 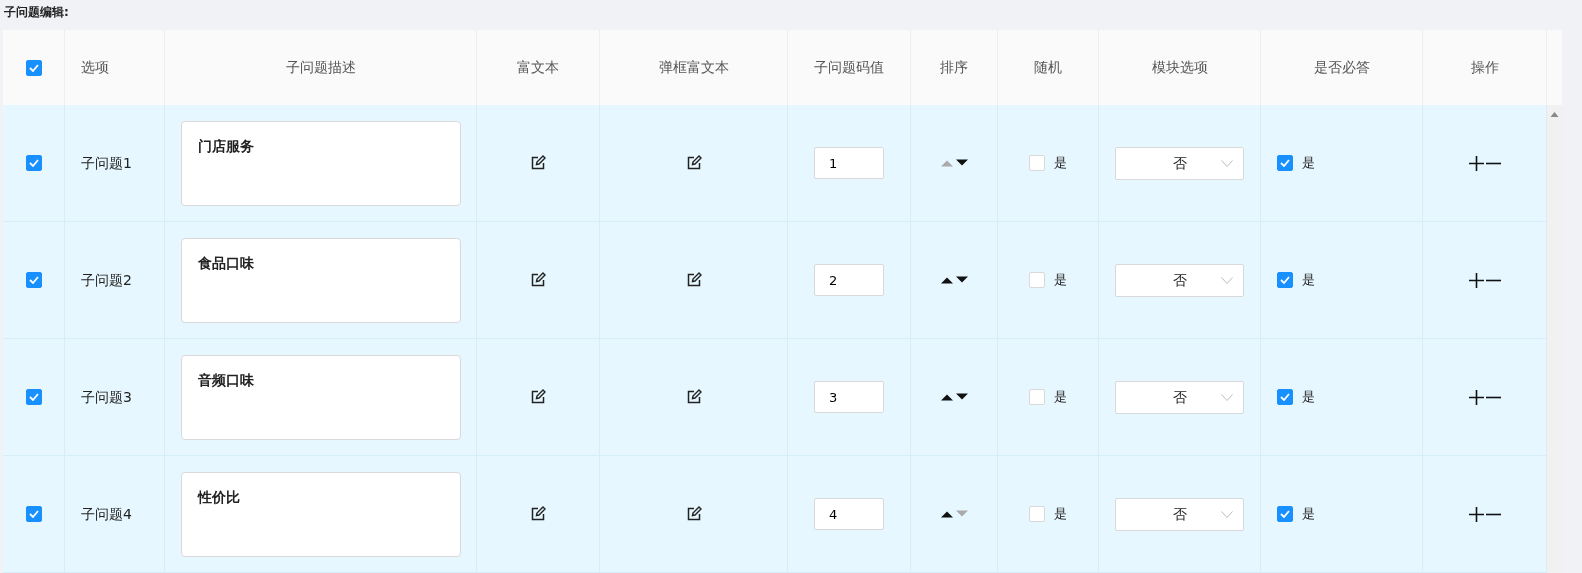 I want to click on column-header: 弹框富文本, so click(x=693, y=67).